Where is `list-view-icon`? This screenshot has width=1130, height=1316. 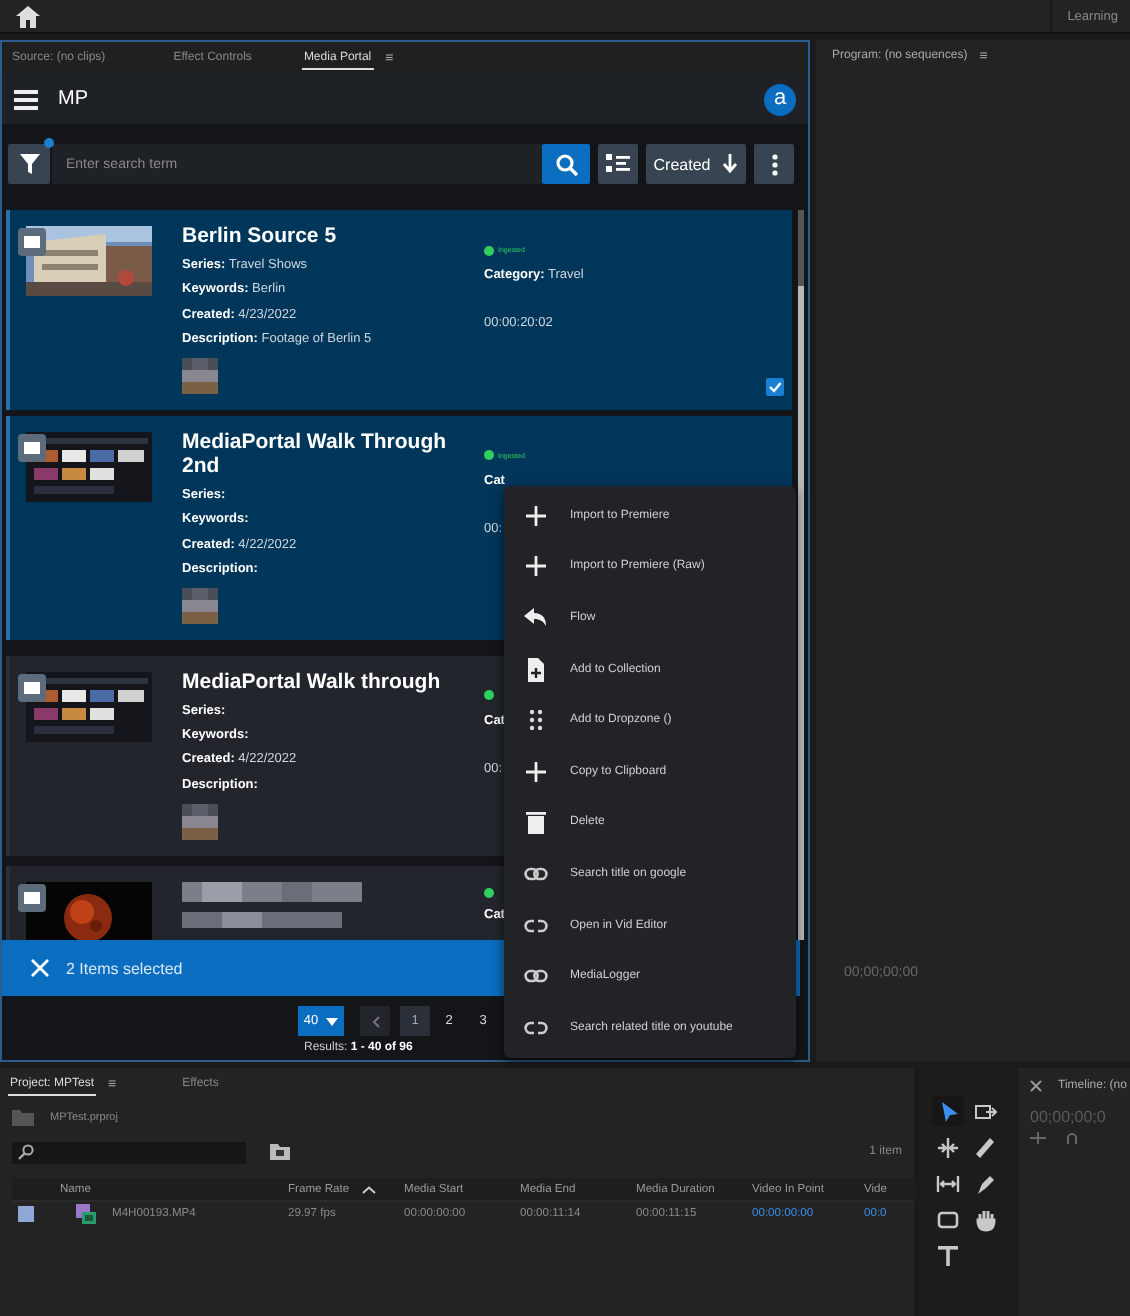
list-view-icon is located at coordinates (618, 164).